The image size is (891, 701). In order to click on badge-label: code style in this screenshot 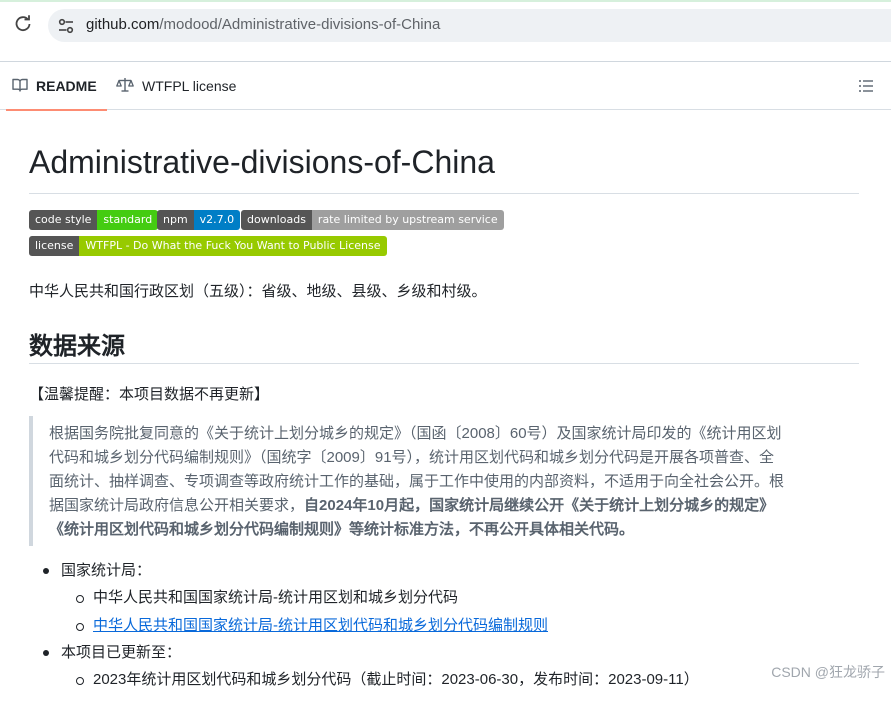, I will do `click(63, 220)`.